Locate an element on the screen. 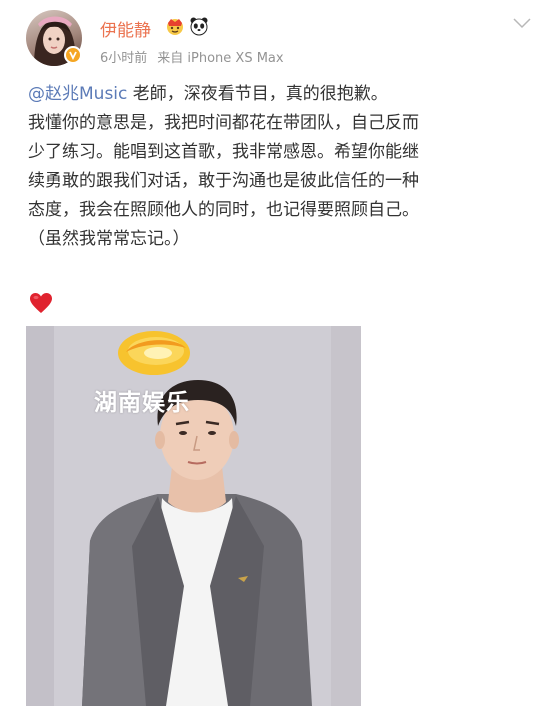 The height and width of the screenshot is (706, 539). content-line-6: （虽然我常常忘记。） is located at coordinates (109, 239).